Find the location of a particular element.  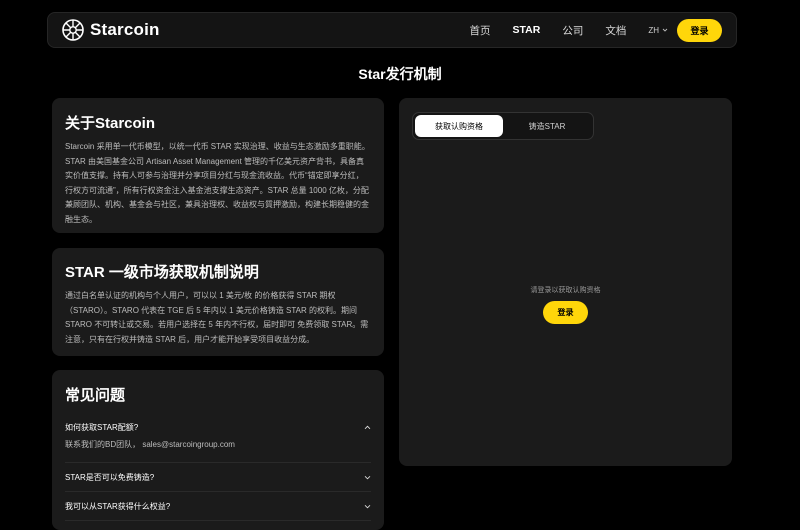

language-selector: ZH is located at coordinates (658, 30).